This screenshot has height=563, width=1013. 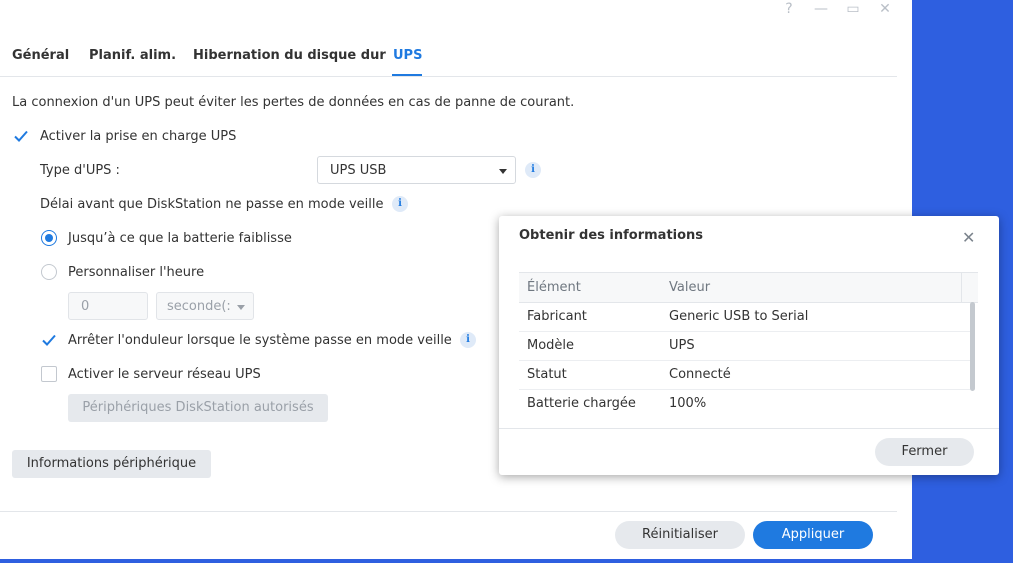 I want to click on radio-custom-time, so click(x=49, y=272).